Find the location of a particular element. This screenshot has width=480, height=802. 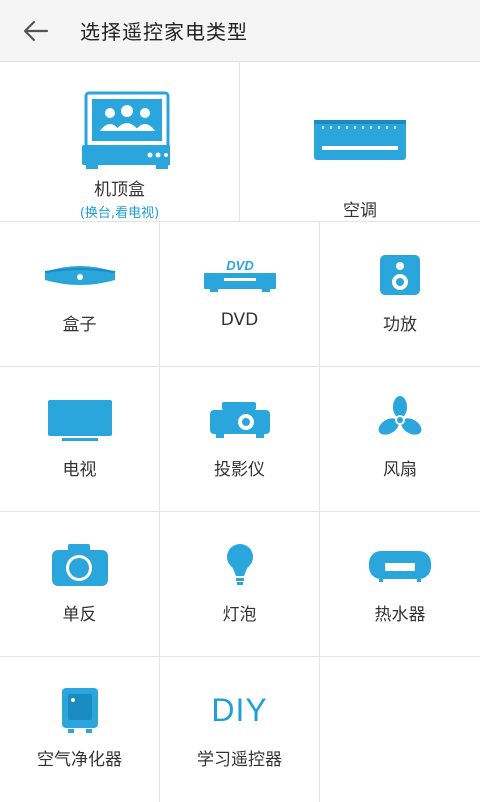

device-projector: 投影仪 is located at coordinates (240, 439).